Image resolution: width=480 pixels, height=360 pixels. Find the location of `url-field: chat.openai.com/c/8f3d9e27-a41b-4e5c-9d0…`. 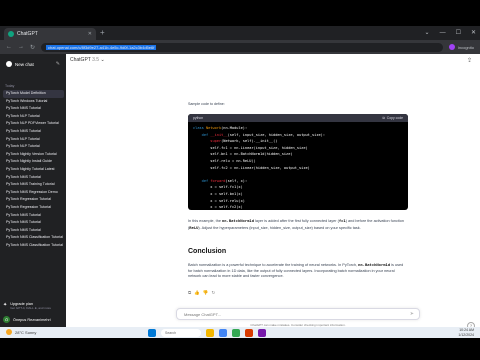

url-field: chat.openai.com/c/8f3d9e27-a41b-4e5c-9d0… is located at coordinates (242, 47).